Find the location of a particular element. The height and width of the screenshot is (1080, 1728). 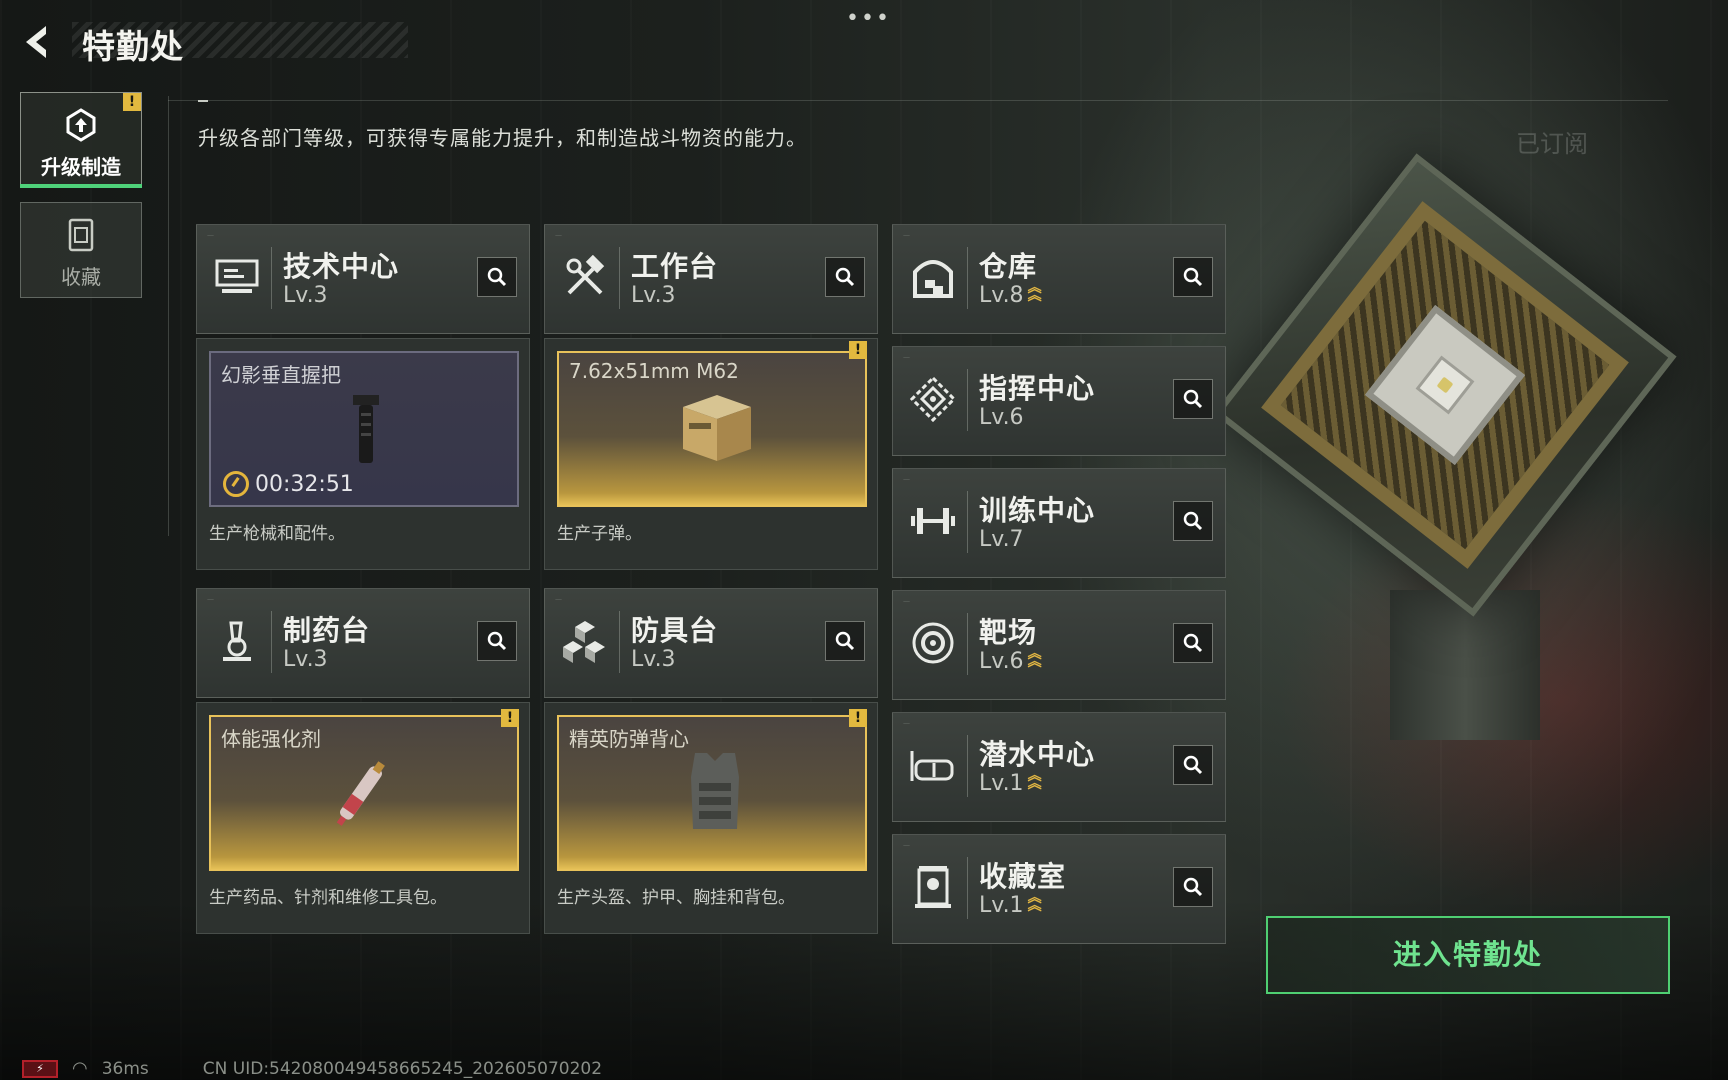

vault-cube-artwork is located at coordinates (1445, 446).